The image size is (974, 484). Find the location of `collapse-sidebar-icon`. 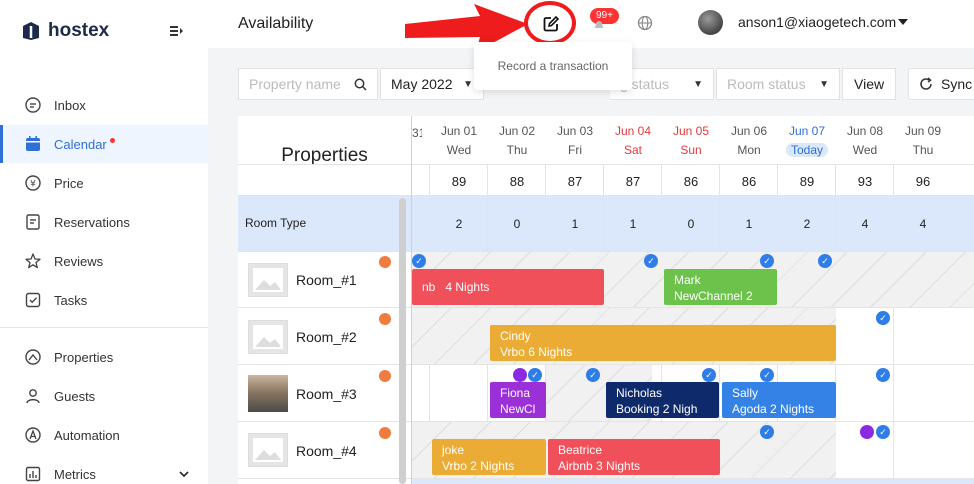

collapse-sidebar-icon is located at coordinates (177, 33).